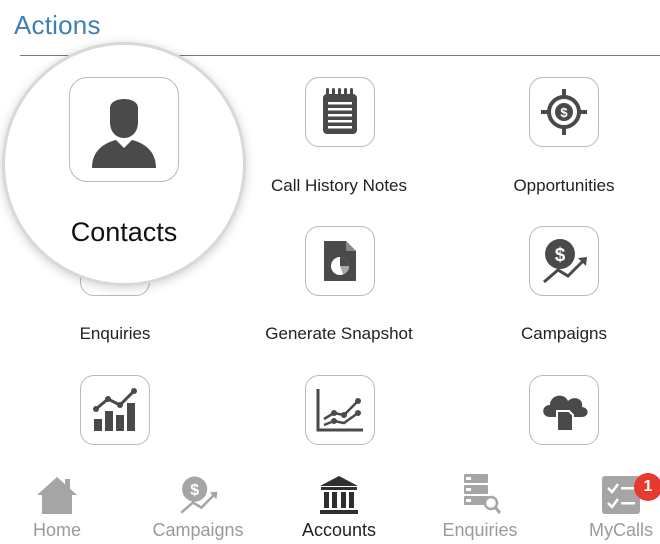 This screenshot has height=544, width=660. I want to click on section-title: Actions, so click(57, 25).